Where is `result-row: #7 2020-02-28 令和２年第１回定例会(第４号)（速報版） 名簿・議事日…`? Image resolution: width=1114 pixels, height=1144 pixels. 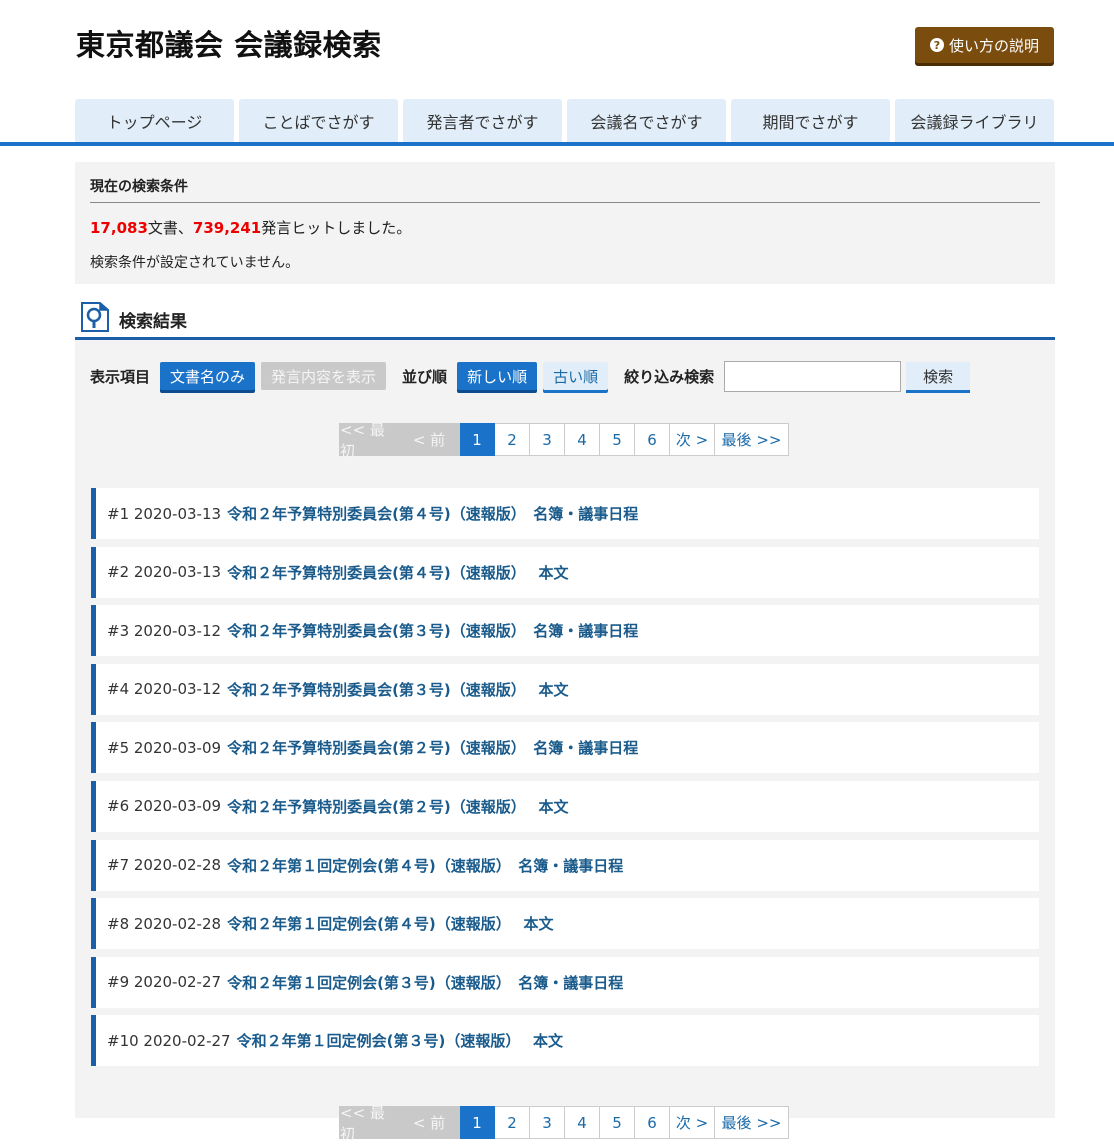 result-row: #7 2020-02-28 令和２年第１回定例会(第４号)（速報版） 名簿・議事日… is located at coordinates (565, 865).